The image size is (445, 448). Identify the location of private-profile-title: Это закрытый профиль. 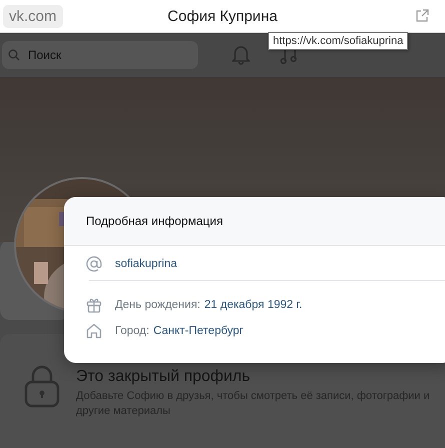
(164, 377).